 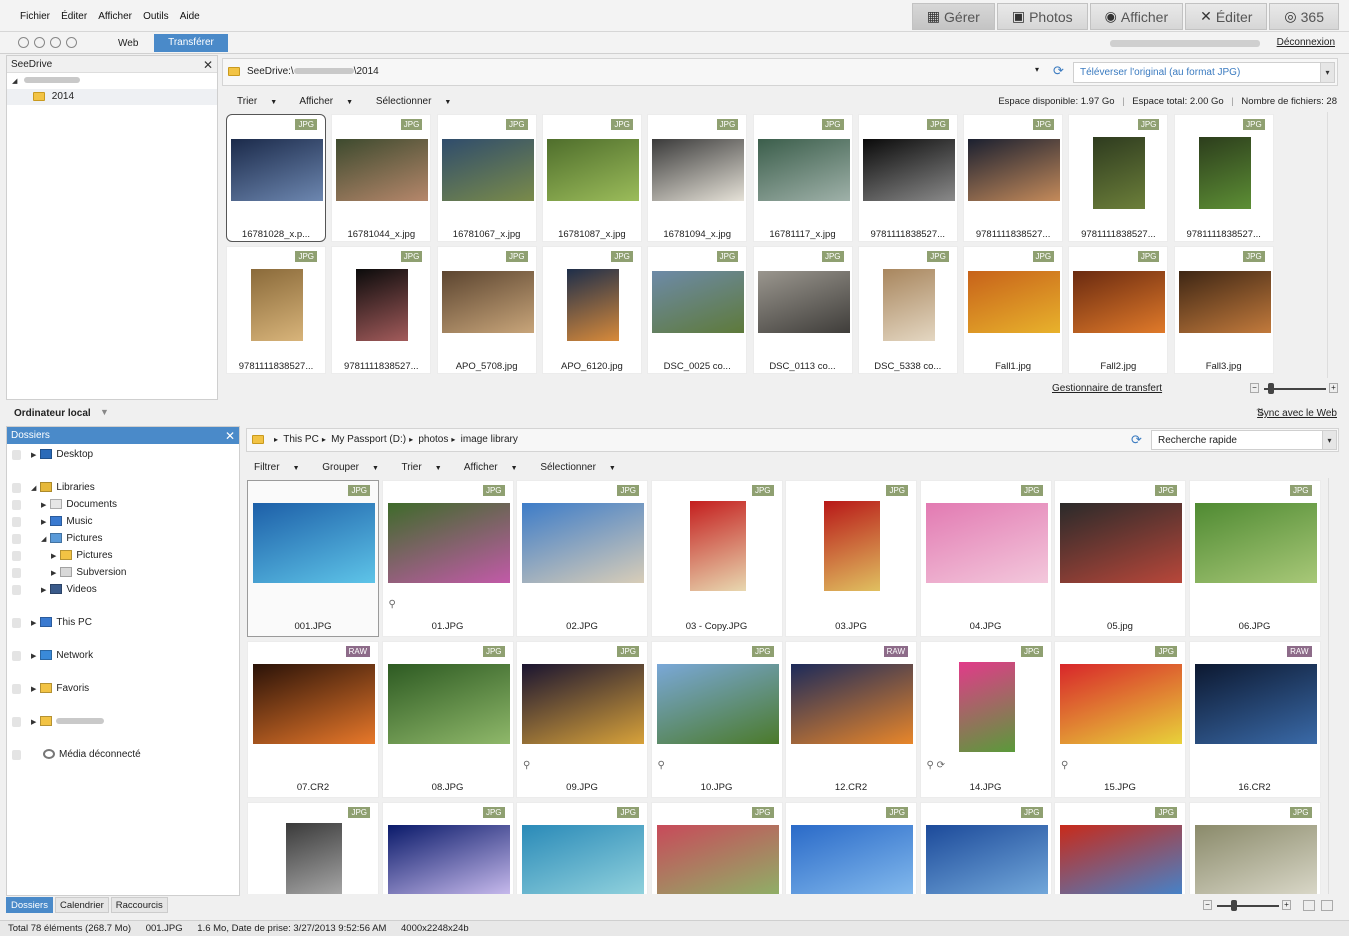 I want to click on tab-calendar: Calendrier, so click(x=81, y=905).